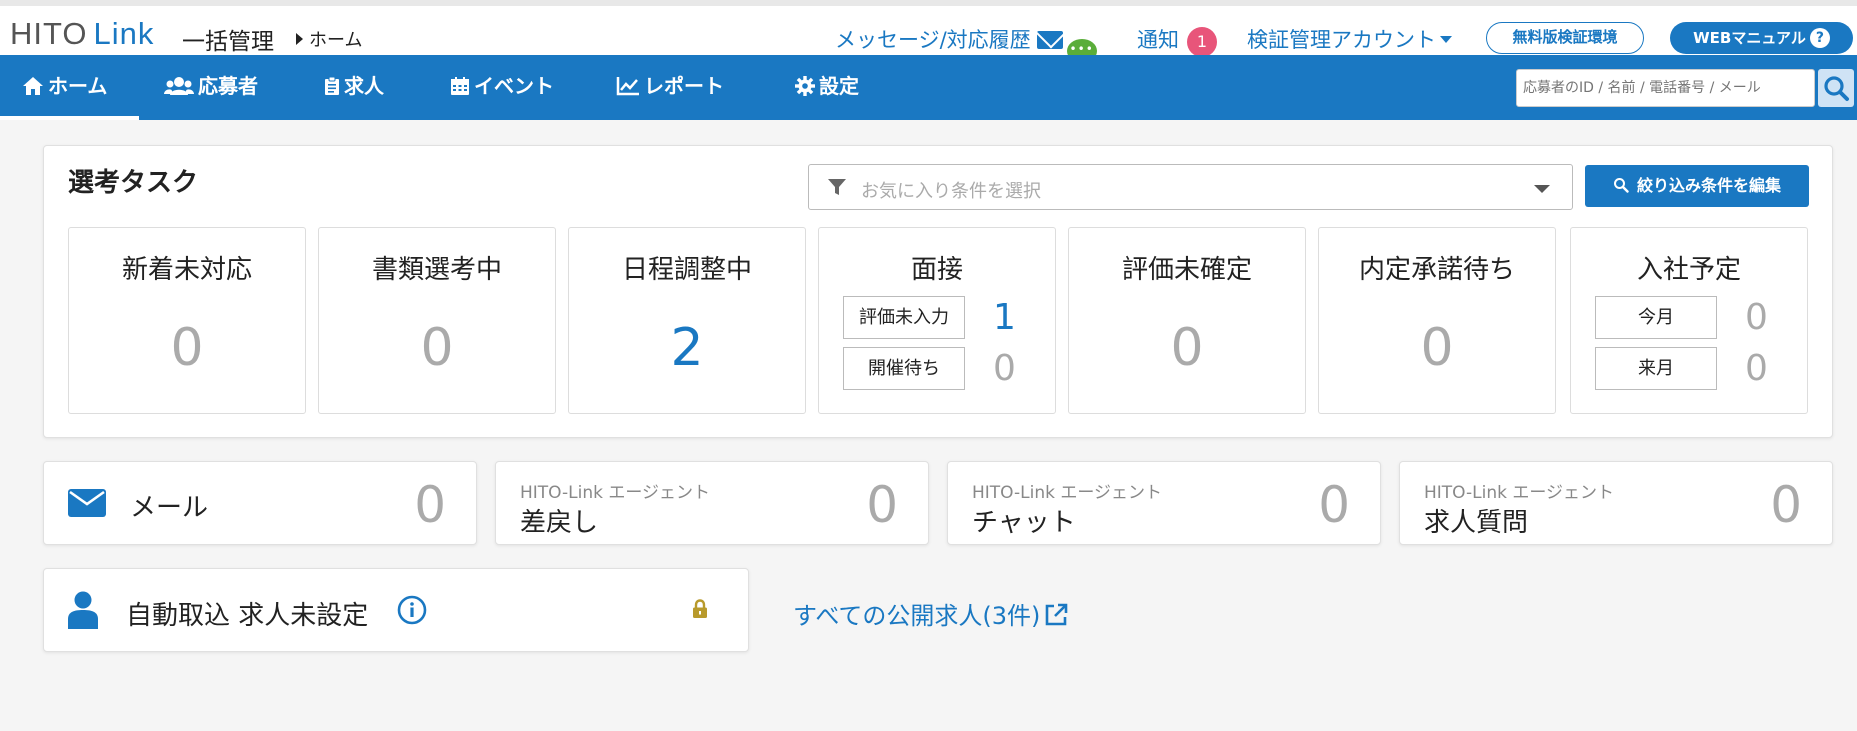  I want to click on nav-events: イベント, so click(502, 87).